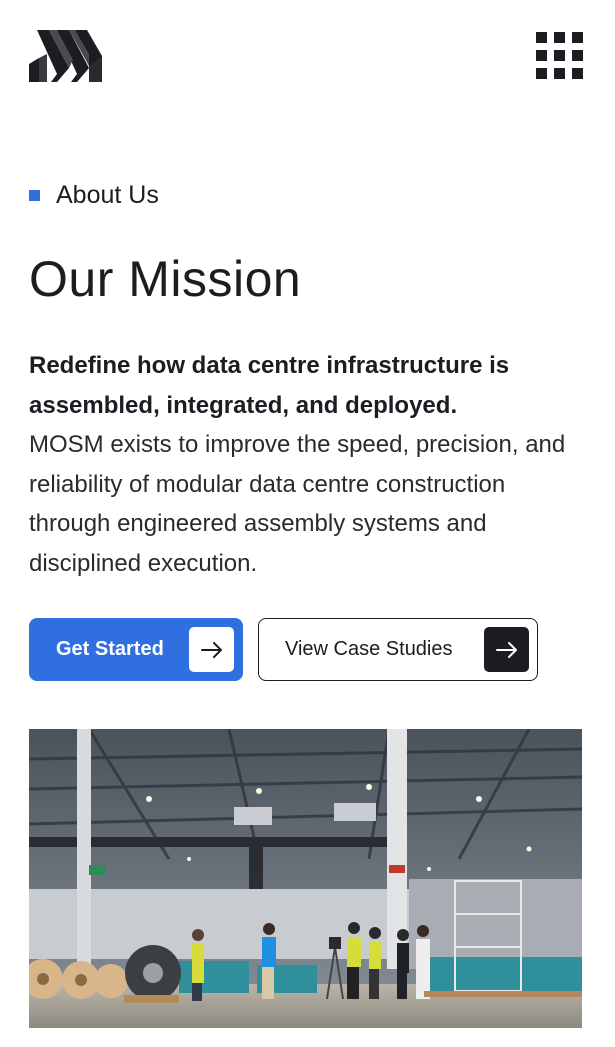  I want to click on page-title: Our Mission, so click(165, 279).